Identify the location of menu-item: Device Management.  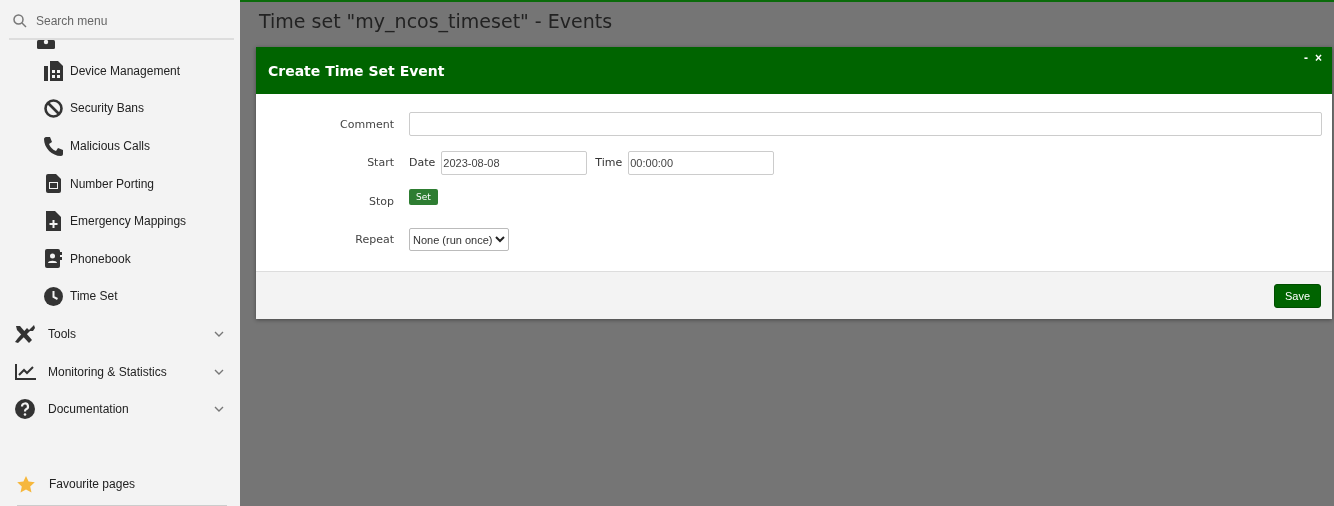
(124, 71).